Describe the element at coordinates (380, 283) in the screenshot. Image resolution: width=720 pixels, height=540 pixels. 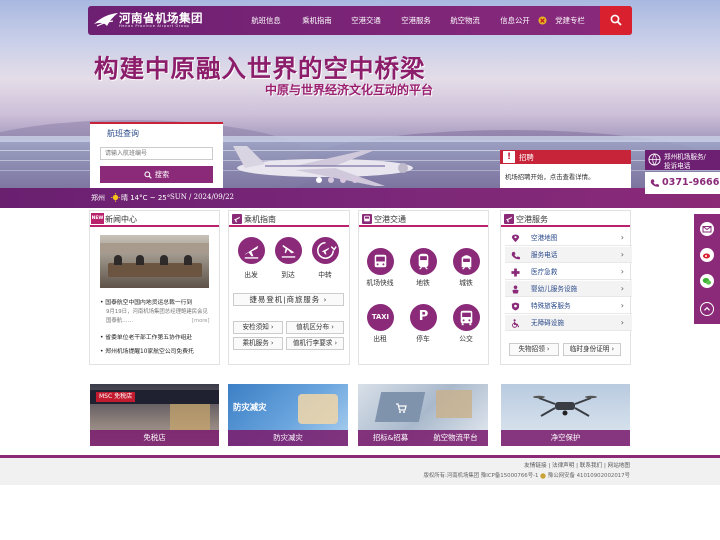
I see `airport-express-label: 机场快线` at that location.